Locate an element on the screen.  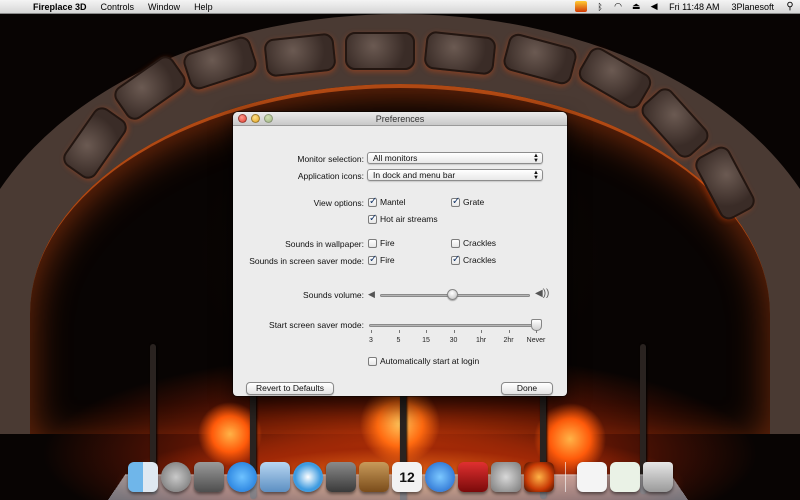
window-title: Preferences is located at coordinates (400, 119).